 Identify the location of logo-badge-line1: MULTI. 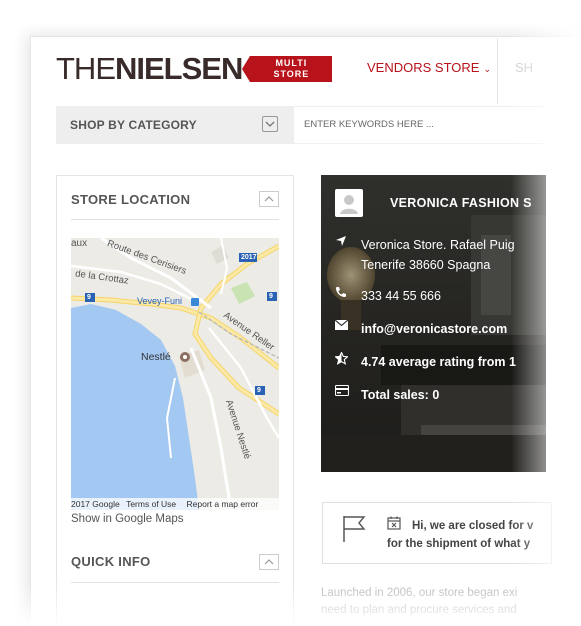
(291, 63).